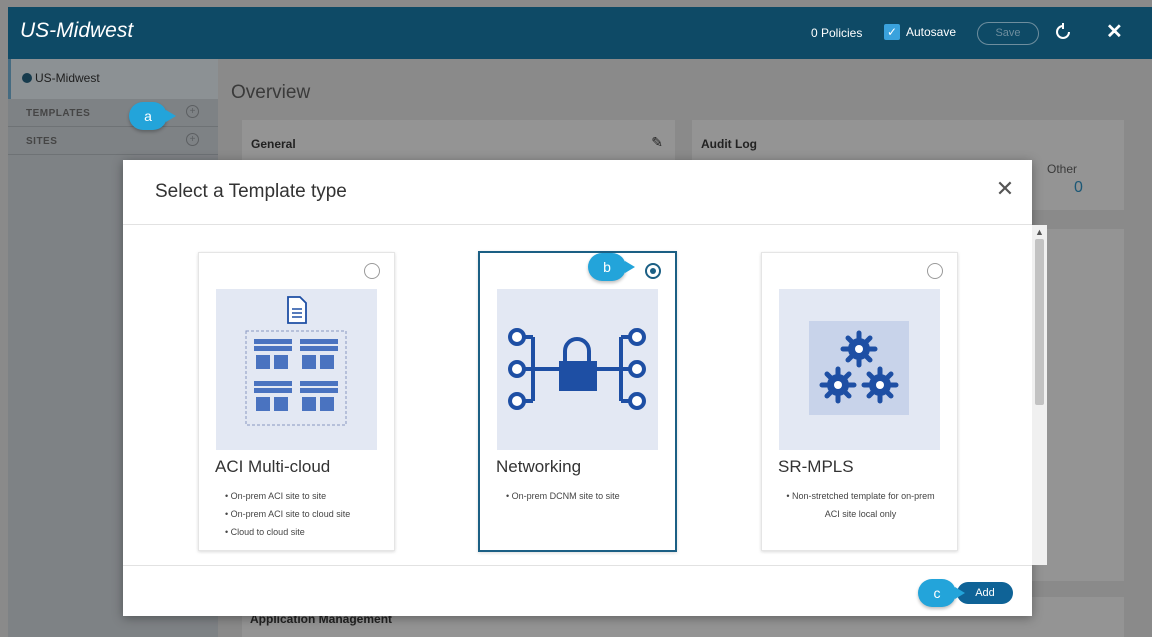  What do you see at coordinates (113, 141) in the screenshot?
I see `sidebar-section-sites: SITES +` at bounding box center [113, 141].